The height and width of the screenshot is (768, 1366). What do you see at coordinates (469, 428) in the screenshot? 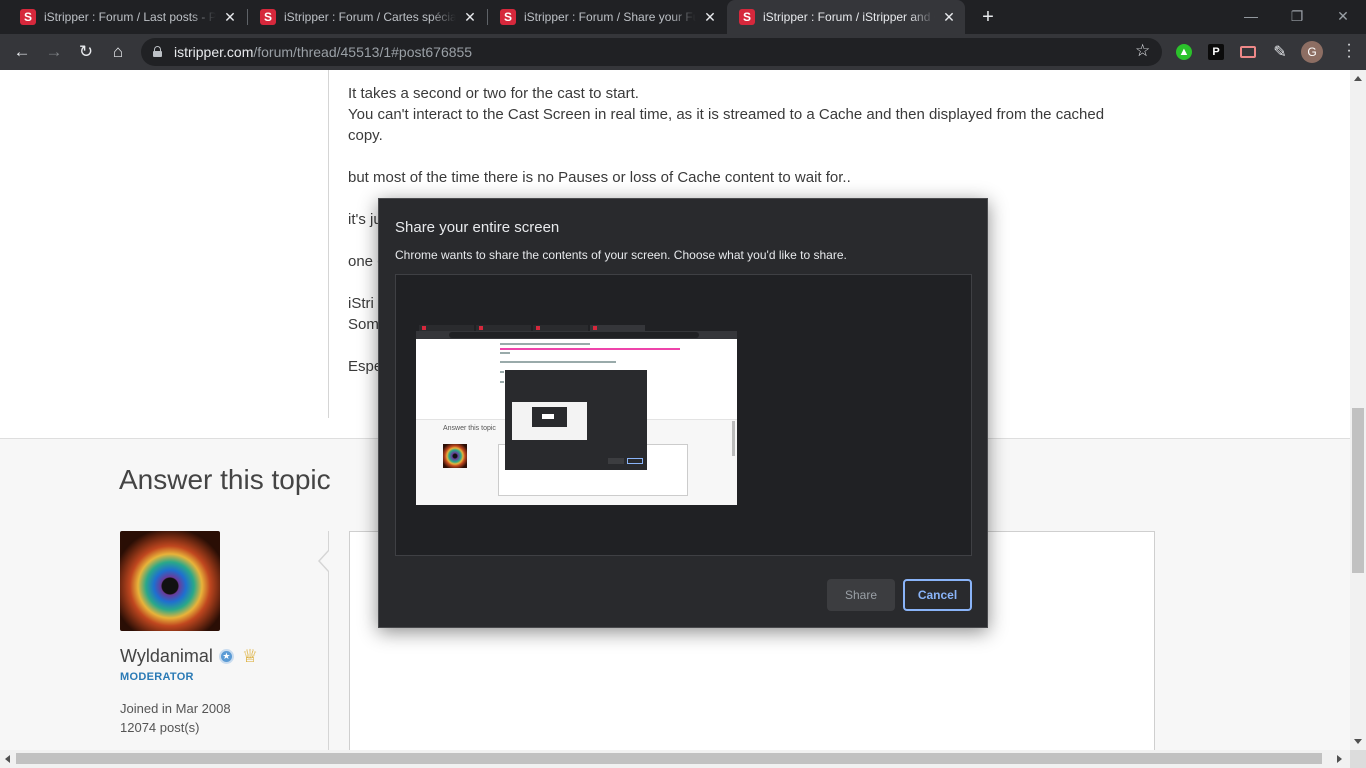
I see `thumb-answer-title: Answer this topic` at bounding box center [469, 428].